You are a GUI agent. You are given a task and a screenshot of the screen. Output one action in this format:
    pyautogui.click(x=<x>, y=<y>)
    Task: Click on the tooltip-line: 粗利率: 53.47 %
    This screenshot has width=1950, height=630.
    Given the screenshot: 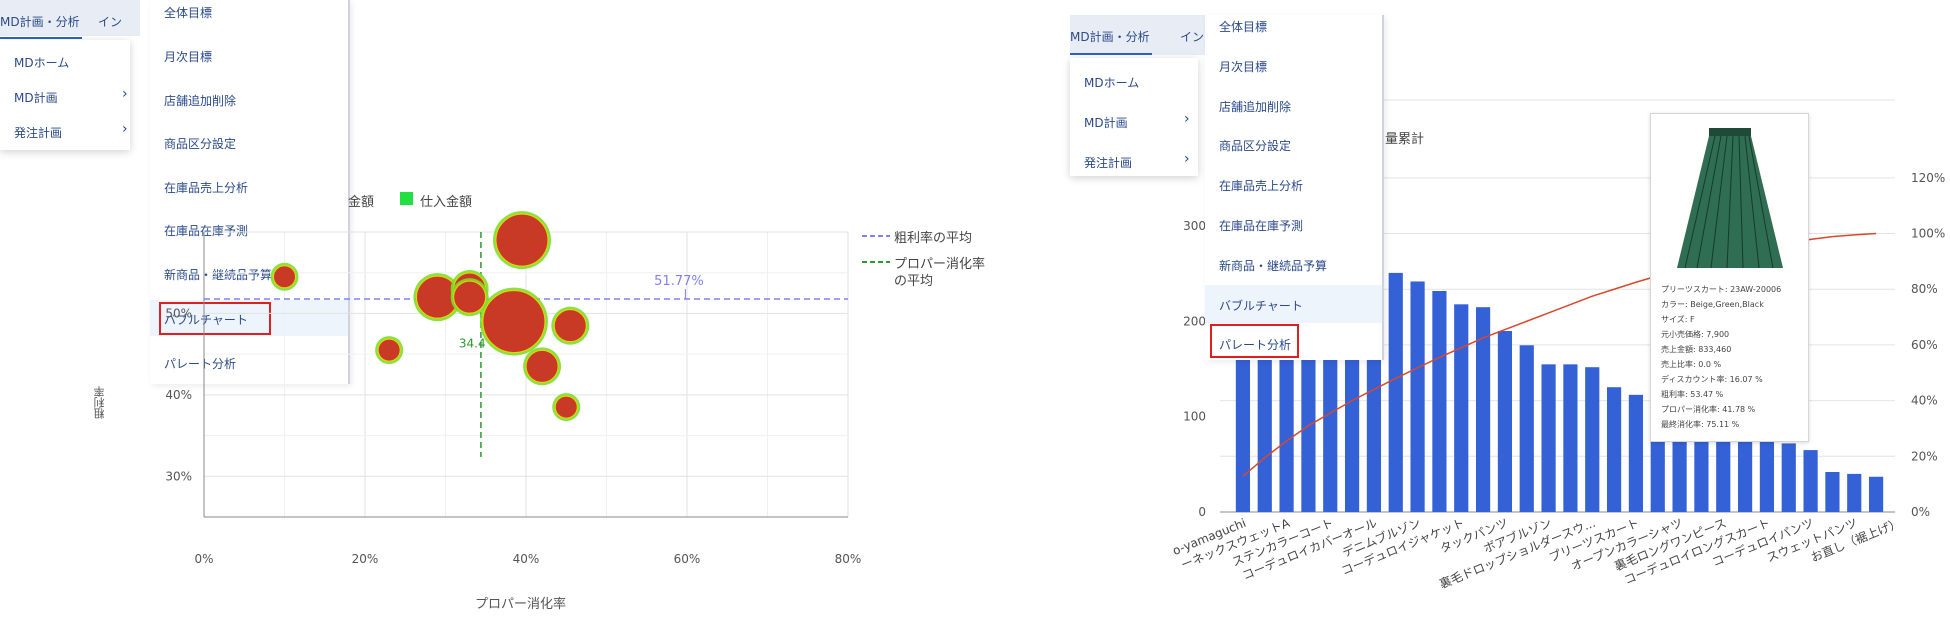 What is the action you would take?
    pyautogui.click(x=1692, y=394)
    